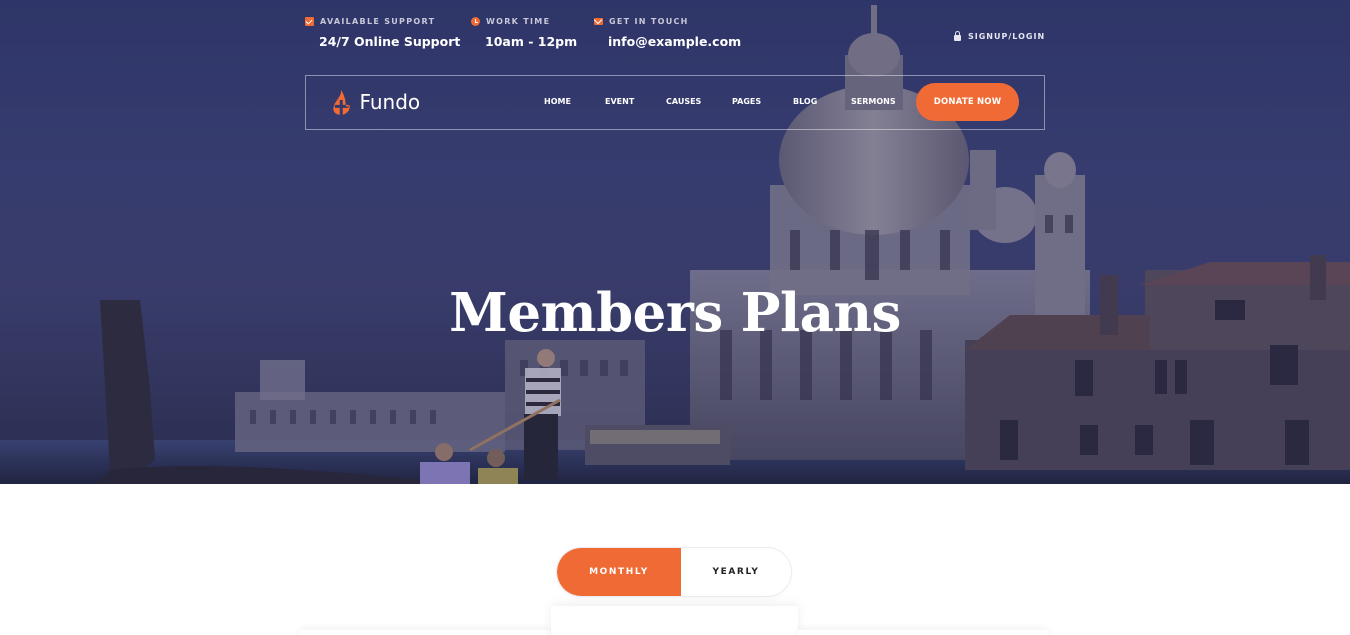 Image resolution: width=1350 pixels, height=635 pixels. What do you see at coordinates (557, 101) in the screenshot?
I see `menu-item-home: Home` at bounding box center [557, 101].